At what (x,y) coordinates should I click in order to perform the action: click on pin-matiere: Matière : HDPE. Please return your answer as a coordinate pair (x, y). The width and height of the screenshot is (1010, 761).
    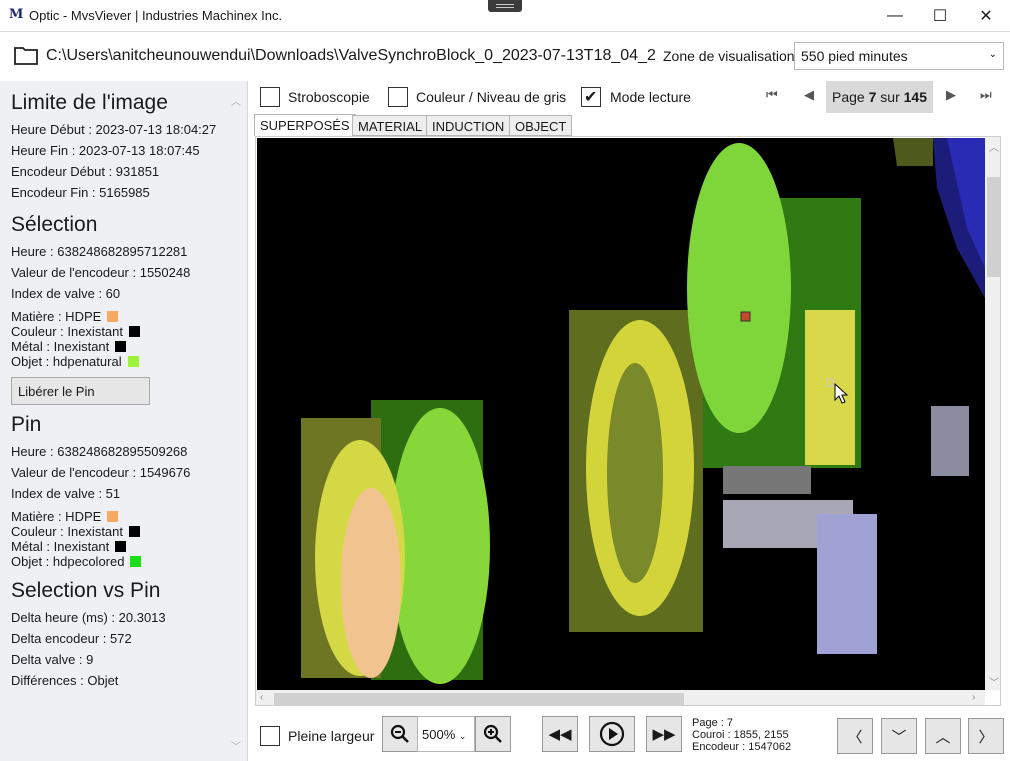
    Looking at the image, I should click on (118, 516).